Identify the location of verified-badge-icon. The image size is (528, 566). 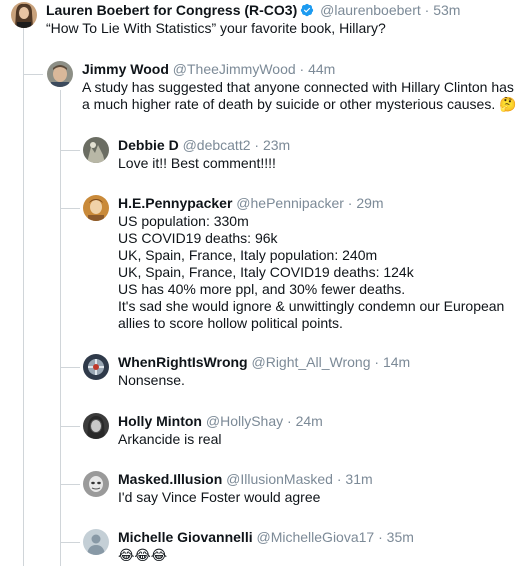
(307, 10).